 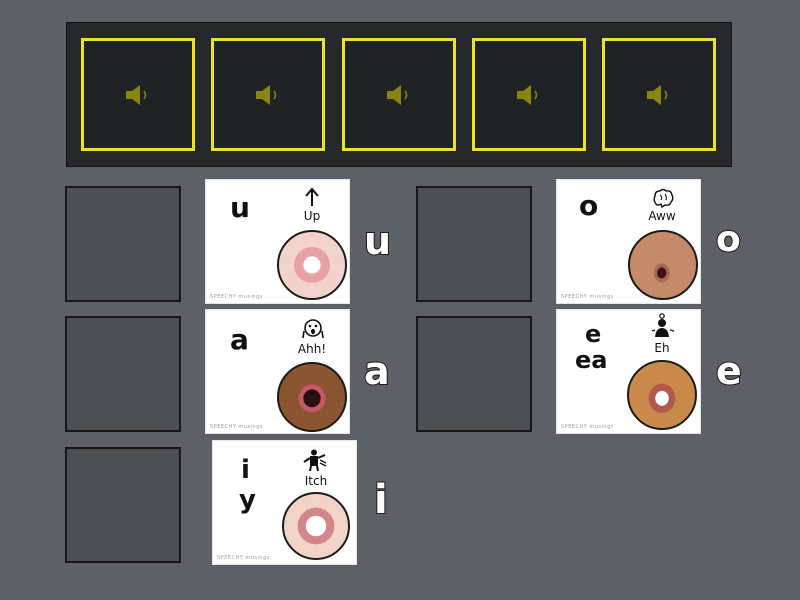 I want to click on card-word: Eh, so click(x=662, y=348).